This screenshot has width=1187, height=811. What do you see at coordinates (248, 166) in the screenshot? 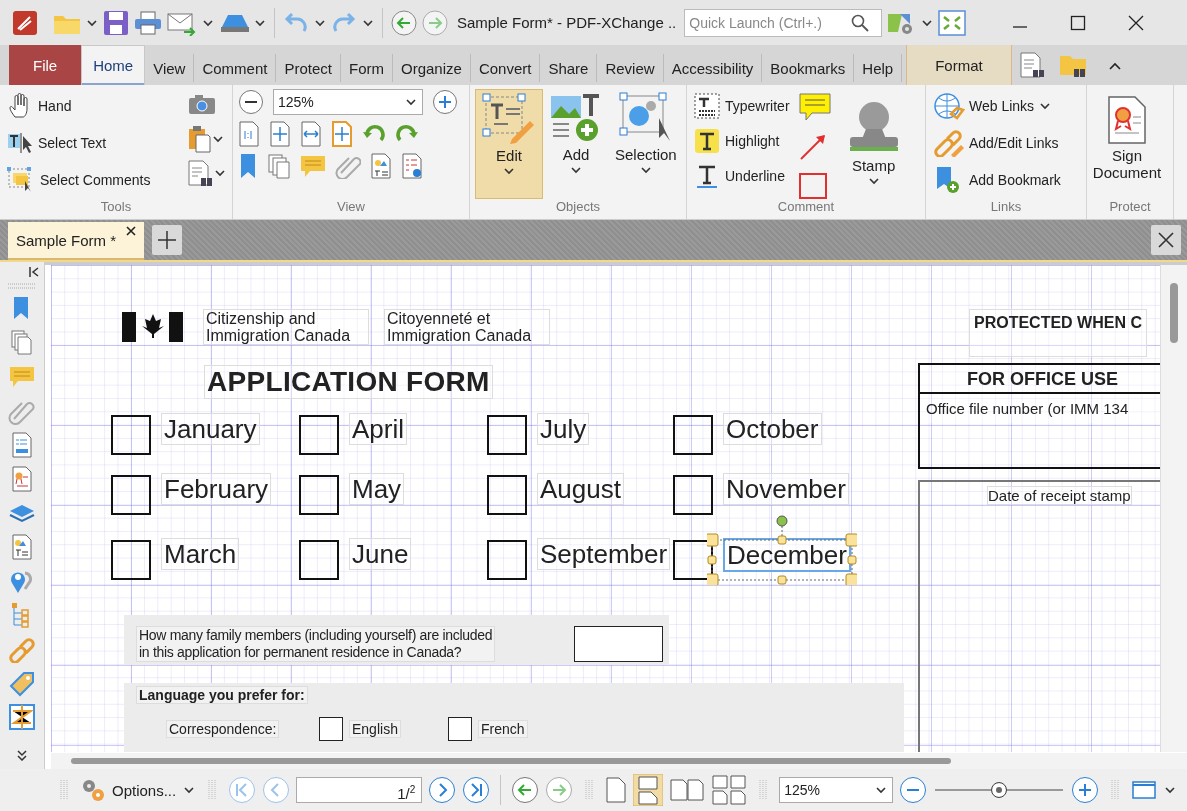
I see `bookmark-icon` at bounding box center [248, 166].